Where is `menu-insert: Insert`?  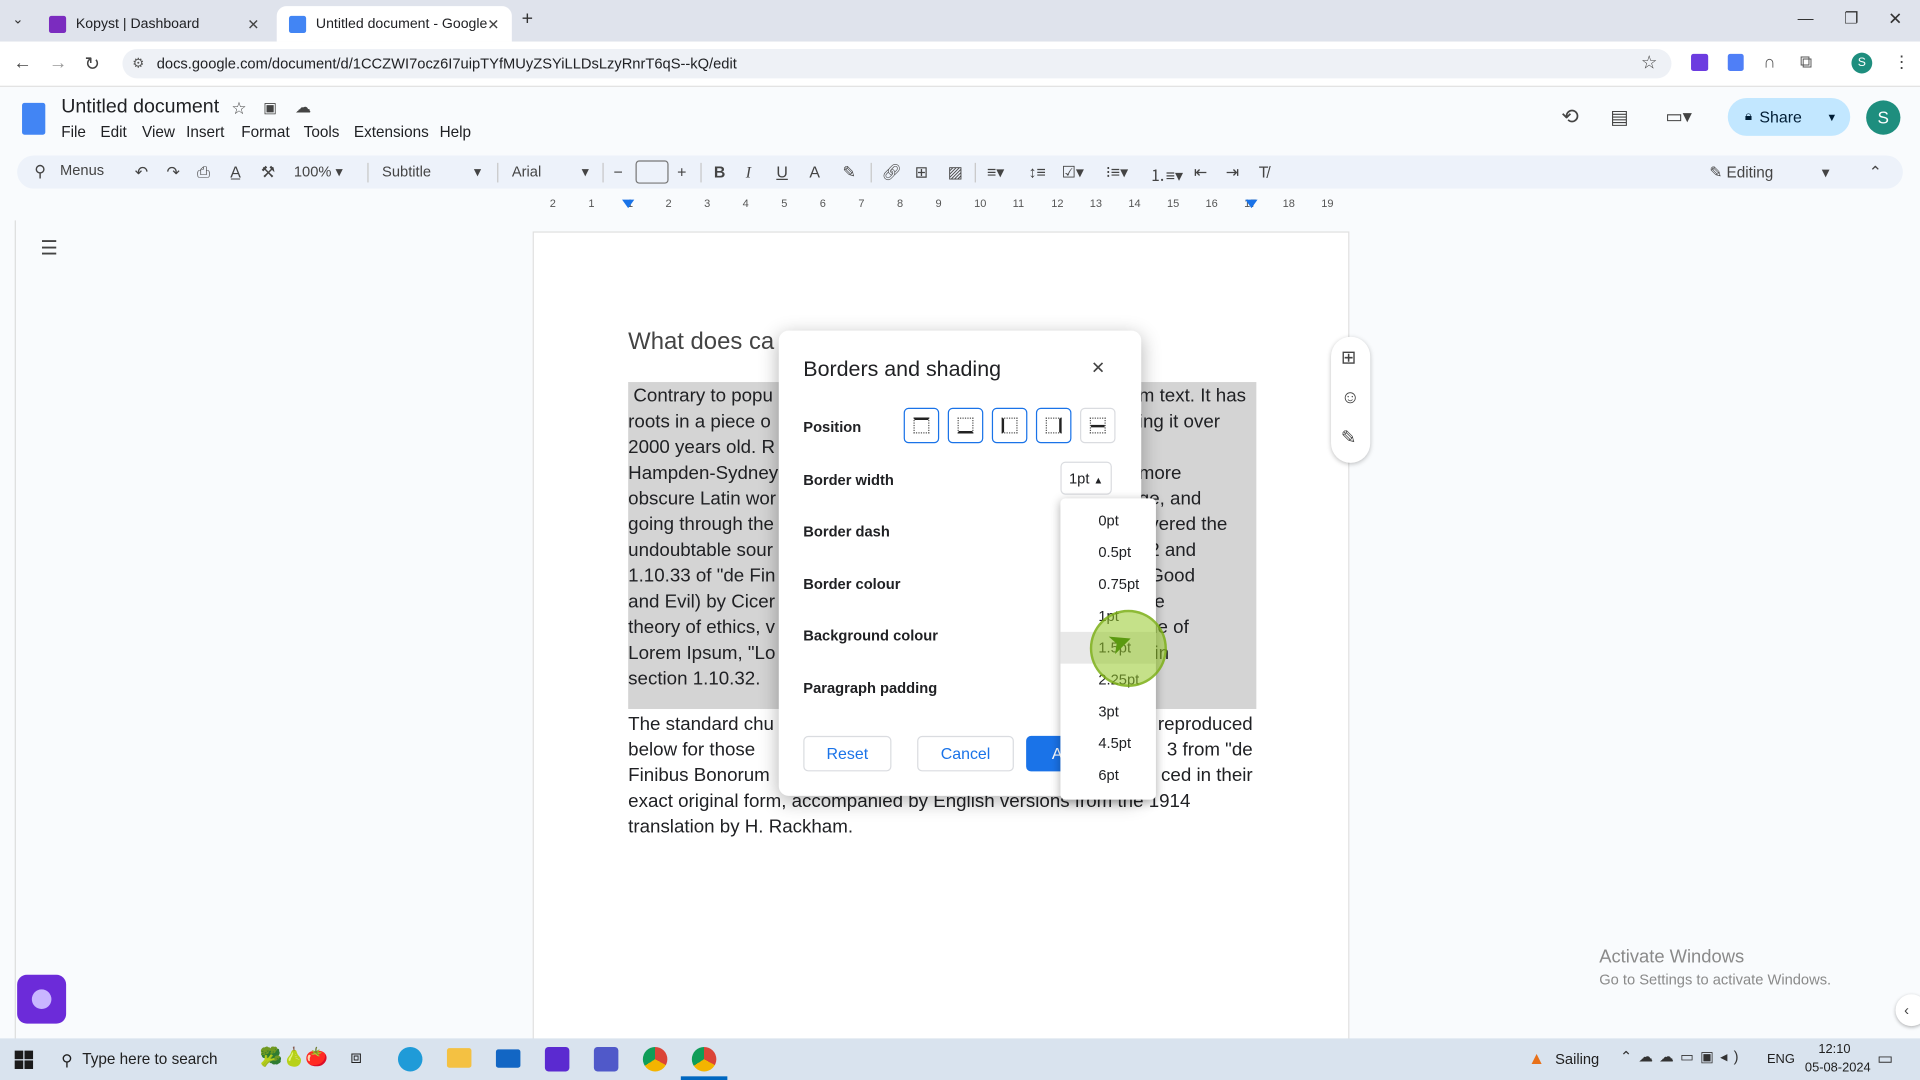 menu-insert: Insert is located at coordinates (205, 132).